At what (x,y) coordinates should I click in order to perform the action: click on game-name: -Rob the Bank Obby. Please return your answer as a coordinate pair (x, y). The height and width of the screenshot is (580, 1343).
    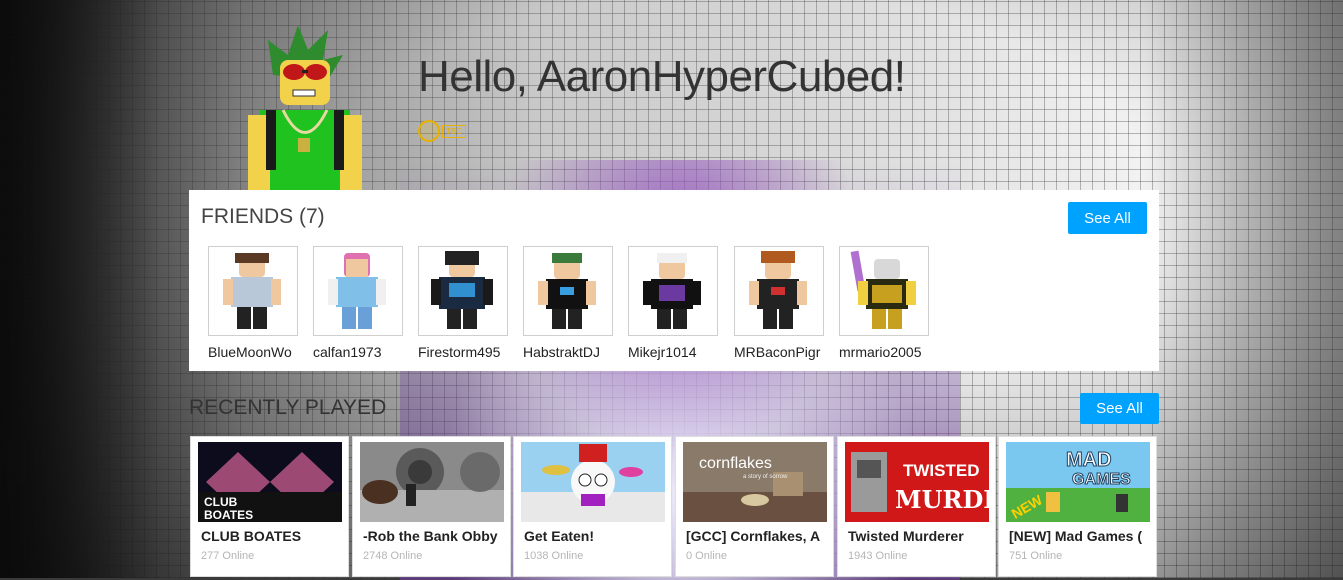
    Looking at the image, I should click on (433, 536).